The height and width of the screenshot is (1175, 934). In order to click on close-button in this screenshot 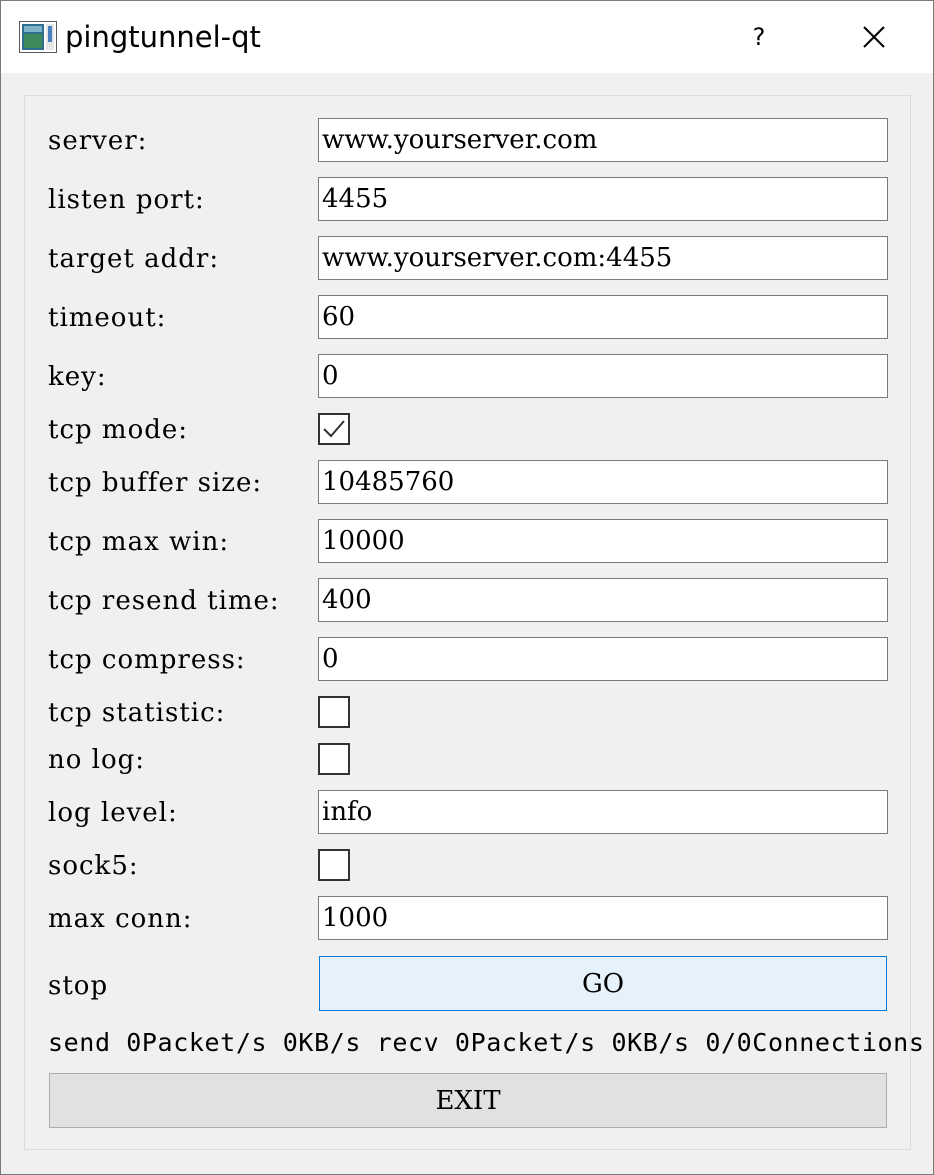, I will do `click(874, 37)`.